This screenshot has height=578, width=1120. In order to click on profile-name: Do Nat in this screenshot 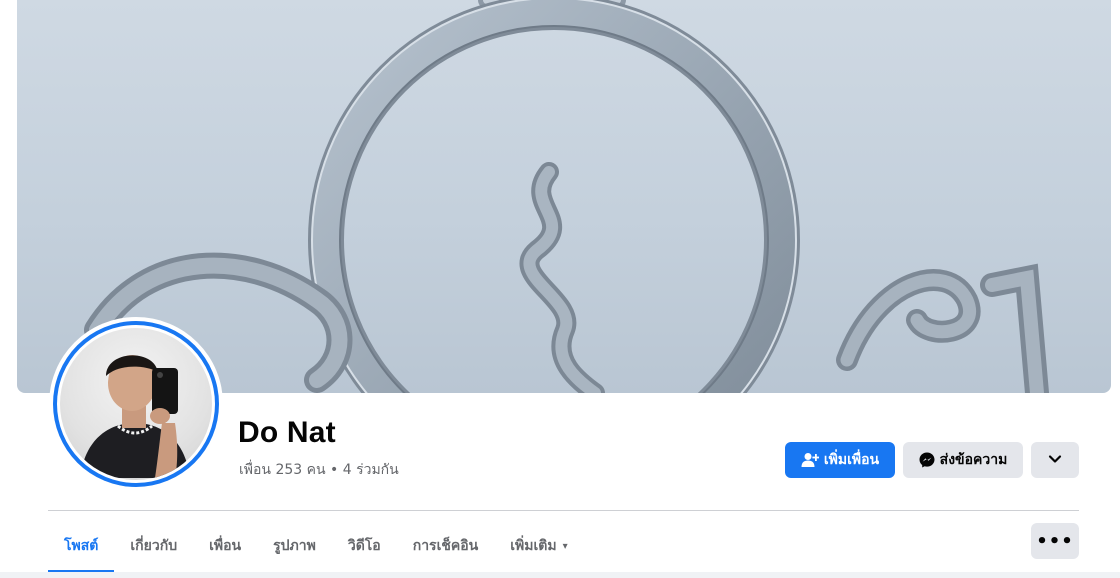, I will do `click(287, 432)`.